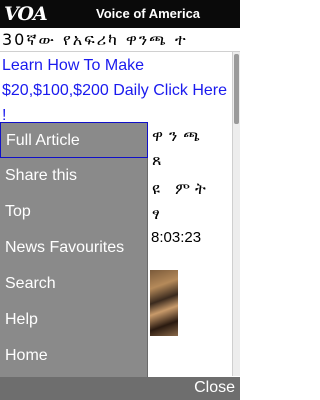 Image resolution: width=320 pixels, height=400 pixels. What do you see at coordinates (179, 135) in the screenshot?
I see `article-text-fragment: ዋንጫ` at bounding box center [179, 135].